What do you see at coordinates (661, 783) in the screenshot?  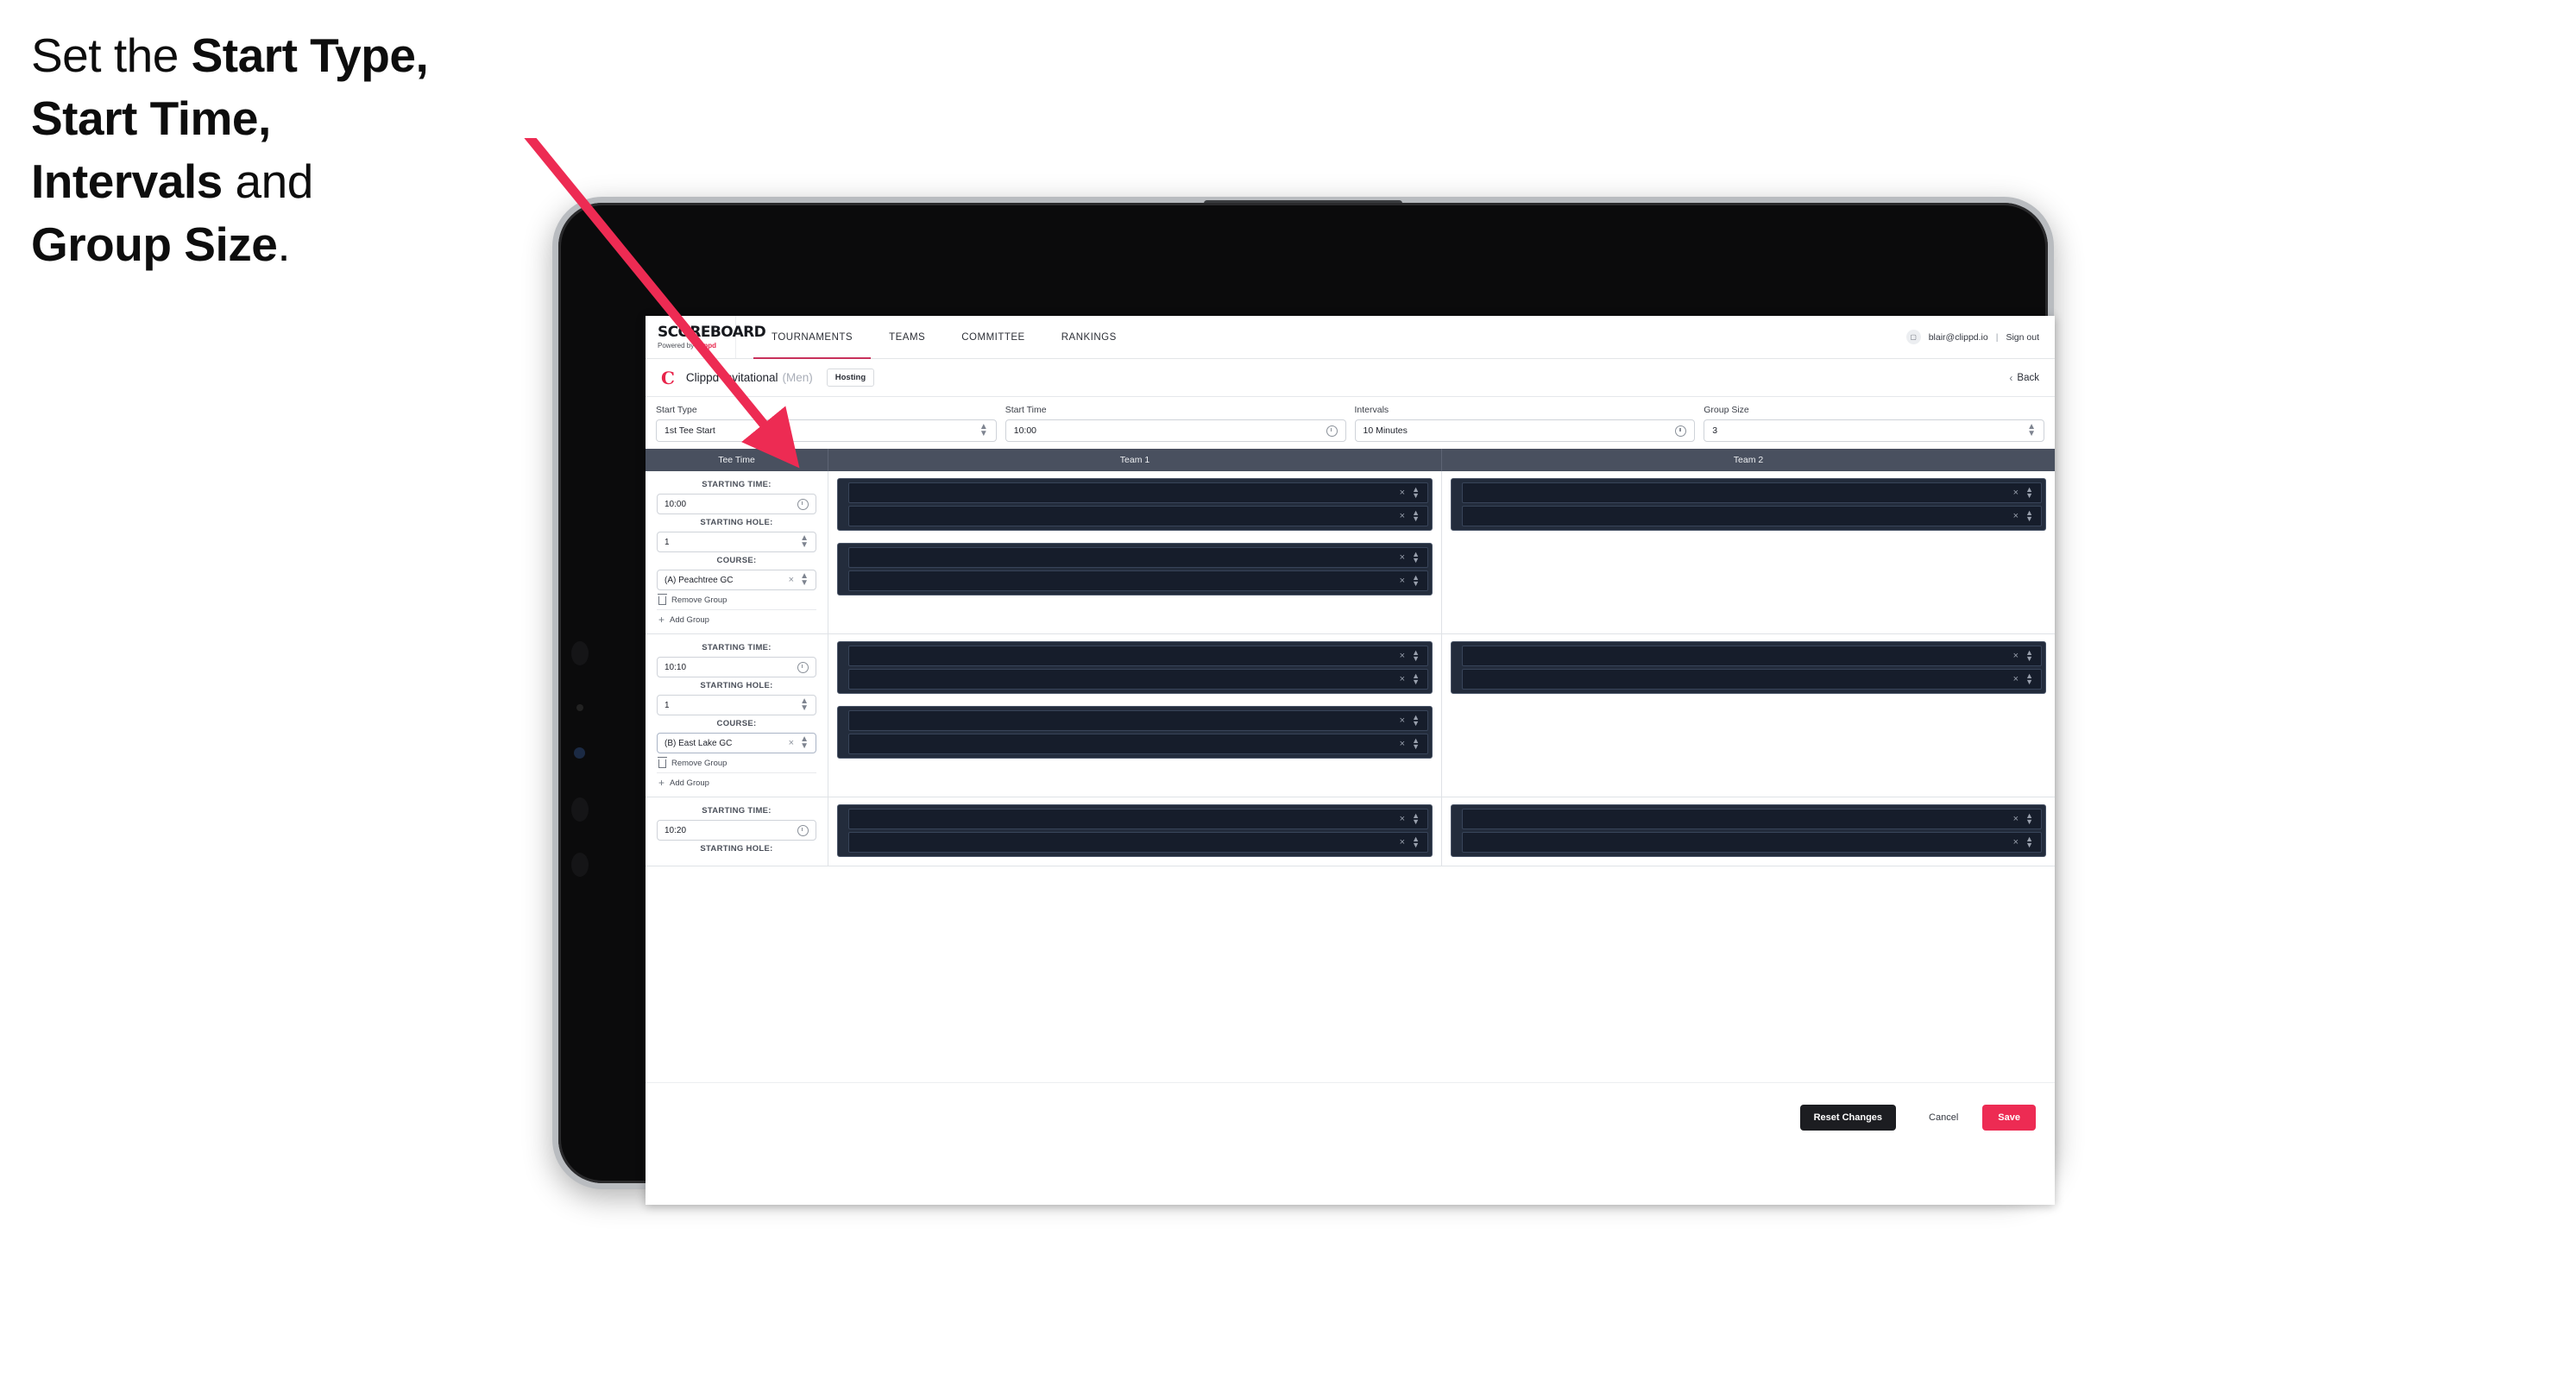 I see `plus-icon: +` at bounding box center [661, 783].